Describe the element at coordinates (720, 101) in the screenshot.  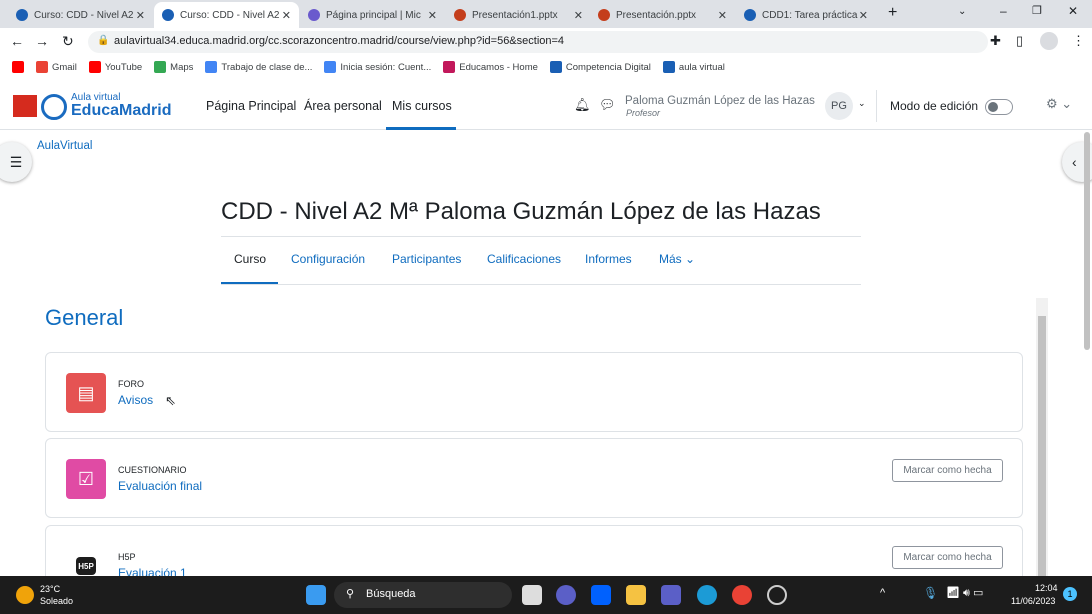
I see `user-name: Paloma Guzmán López de las Hazas` at that location.